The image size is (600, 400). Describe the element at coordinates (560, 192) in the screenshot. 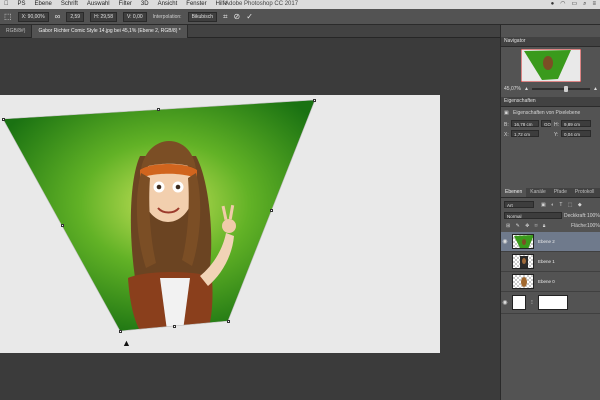

I see `tab-pfade: Pfade` at that location.